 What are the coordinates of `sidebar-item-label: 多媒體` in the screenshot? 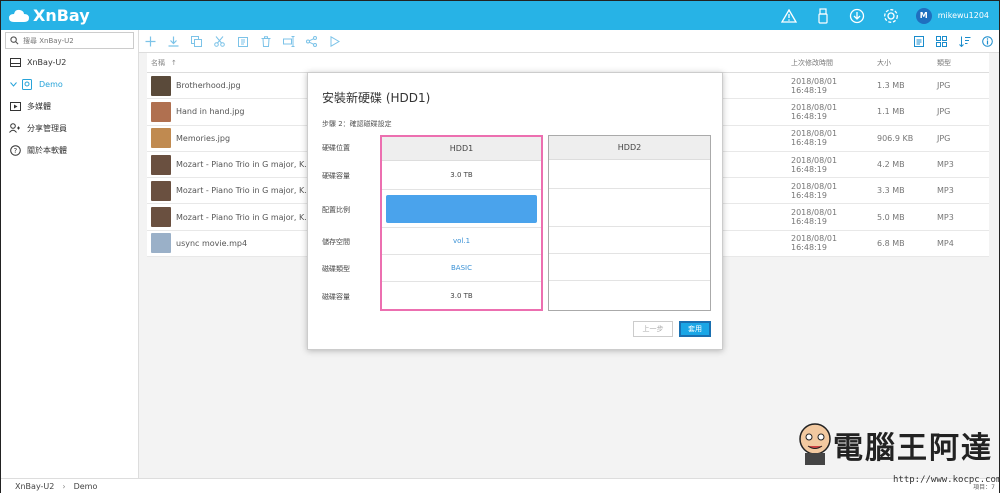 It's located at (39, 106).